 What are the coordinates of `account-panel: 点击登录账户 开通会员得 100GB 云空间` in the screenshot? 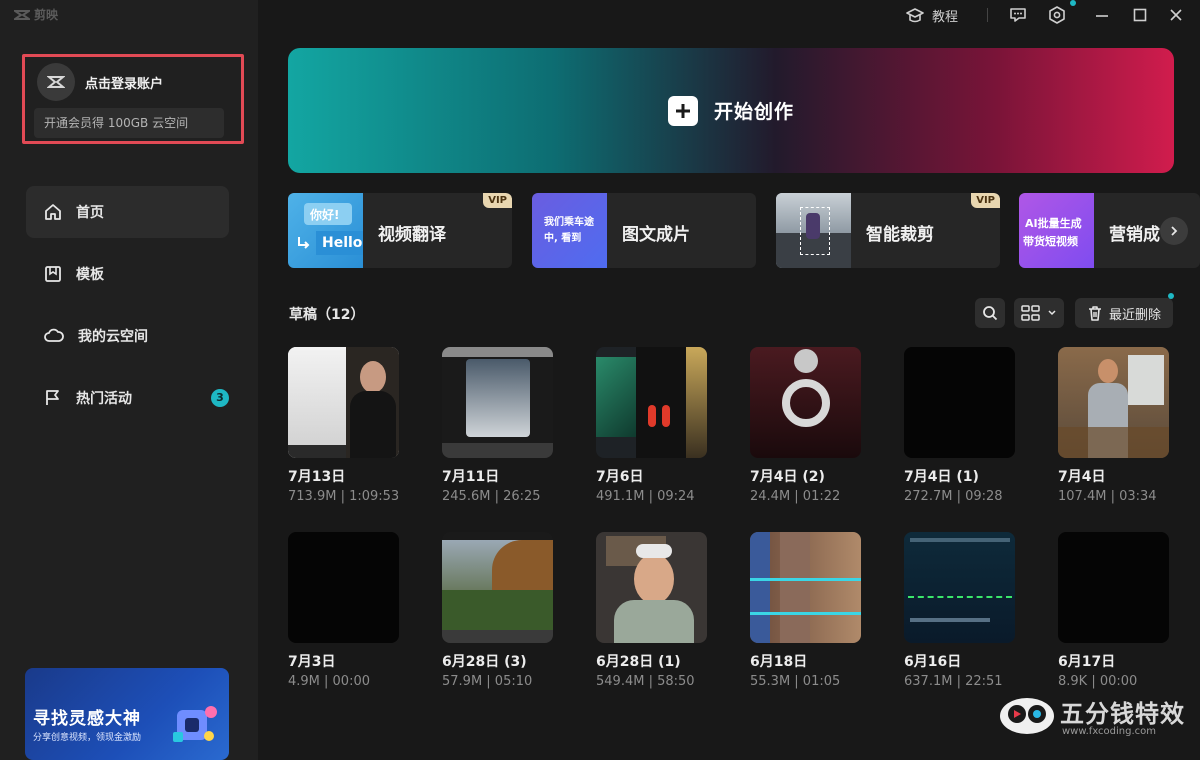 It's located at (133, 99).